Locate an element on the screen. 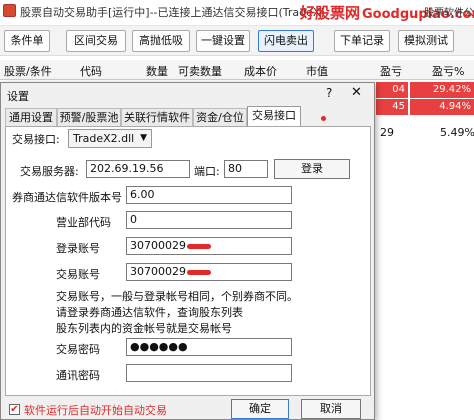 This screenshot has width=474, height=420. status-dot is located at coordinates (323, 118).